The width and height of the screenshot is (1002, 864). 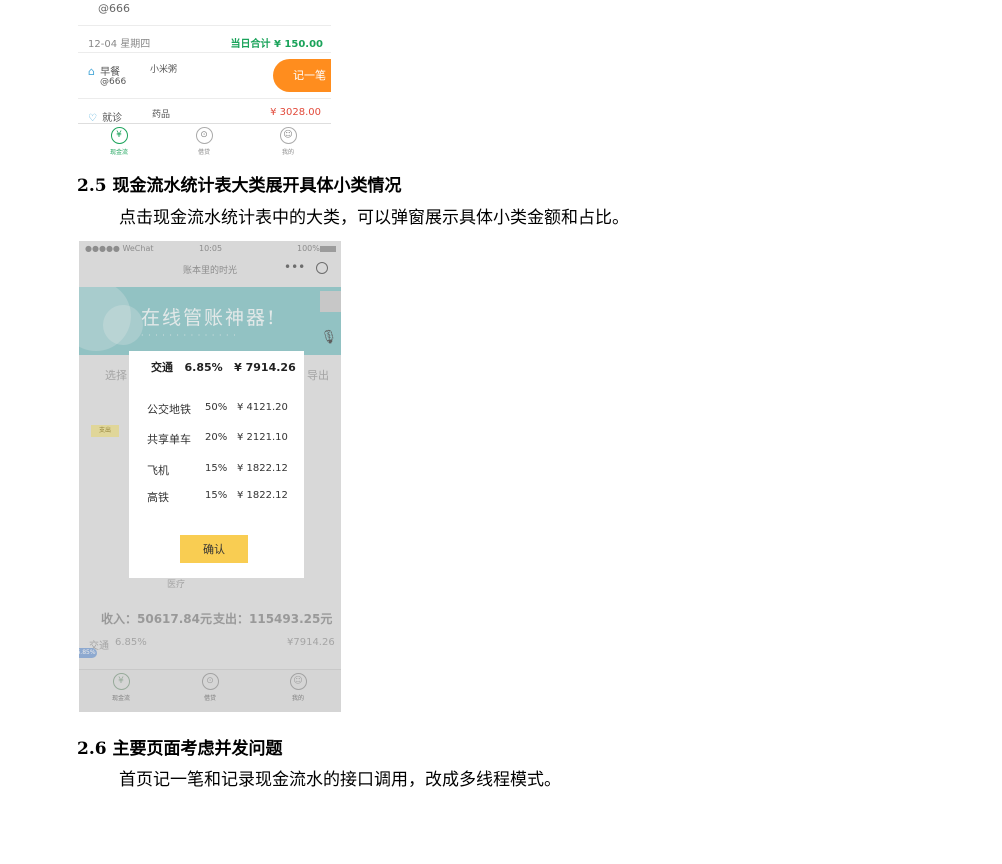 I want to click on tab-label: 我的, so click(x=287, y=152).